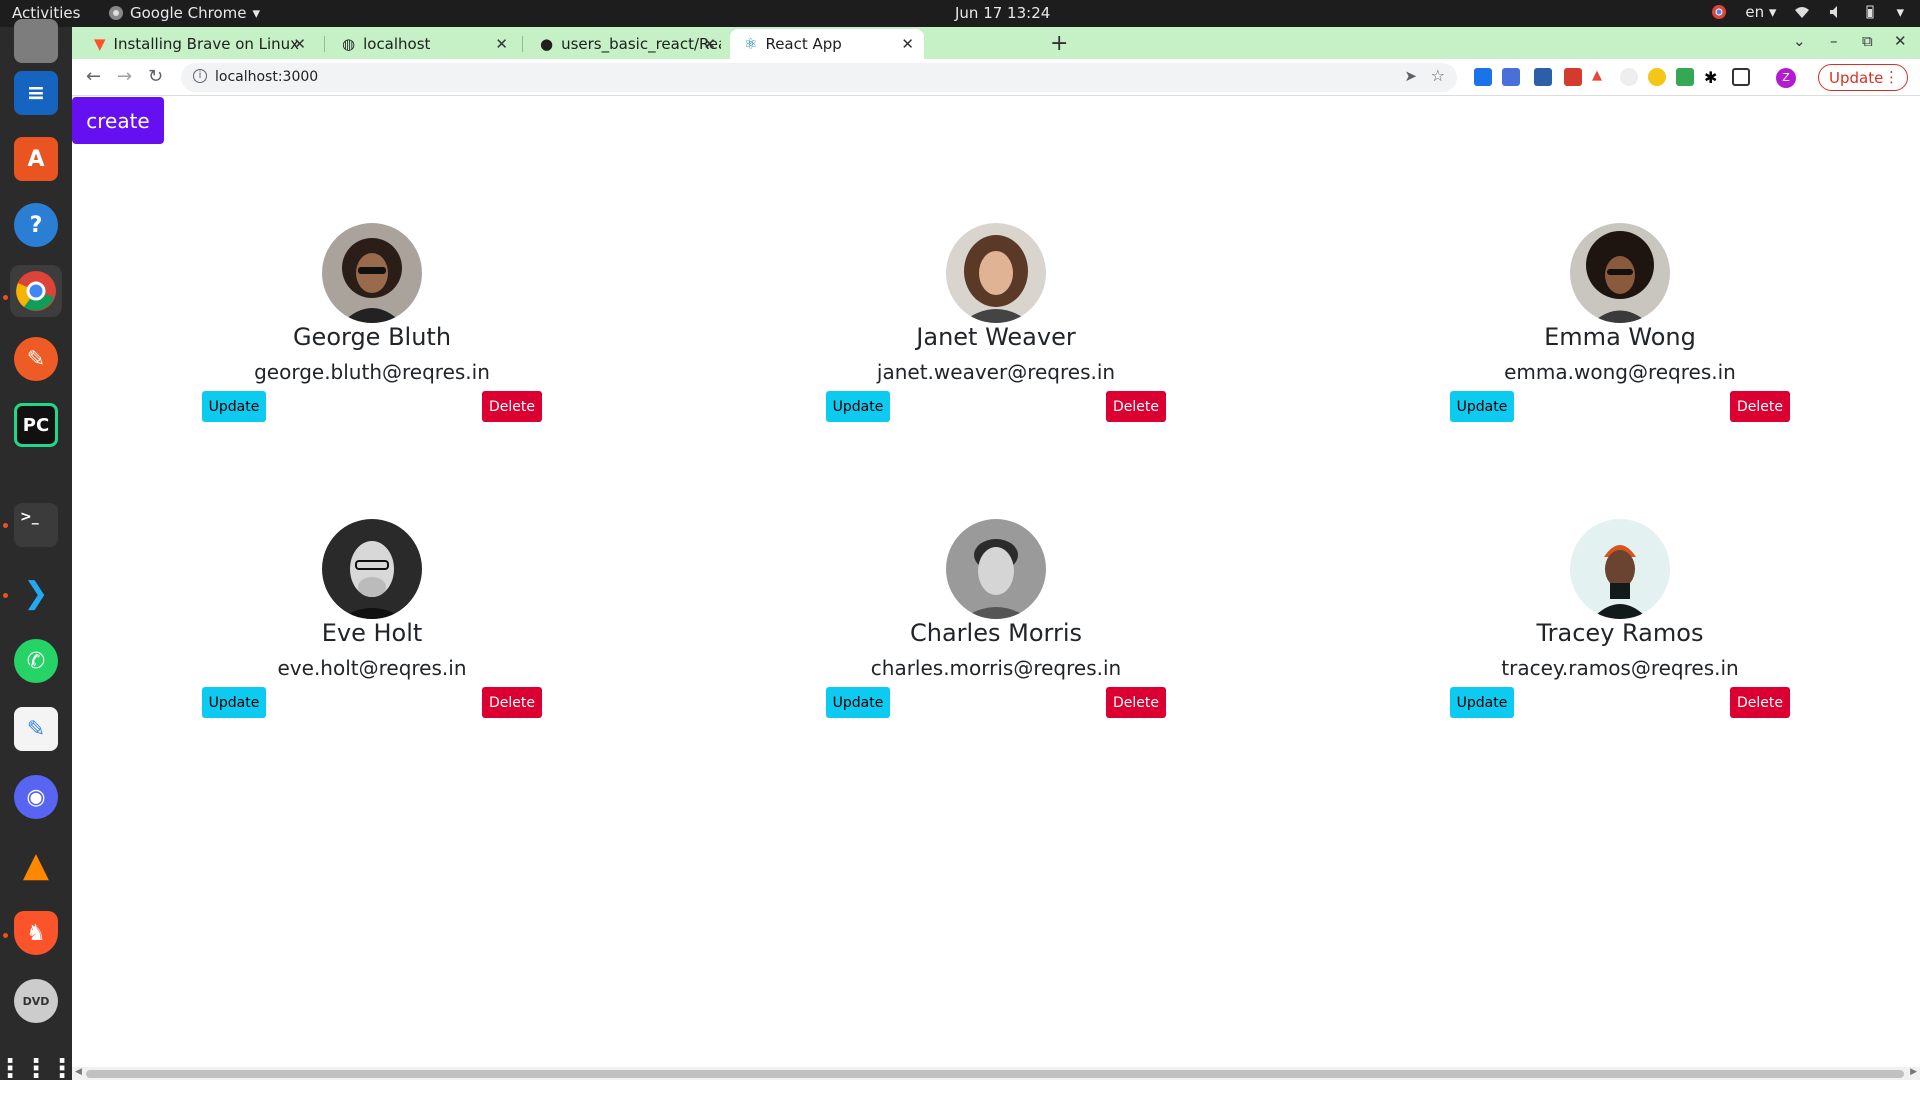  I want to click on back-icon: ←, so click(93, 76).